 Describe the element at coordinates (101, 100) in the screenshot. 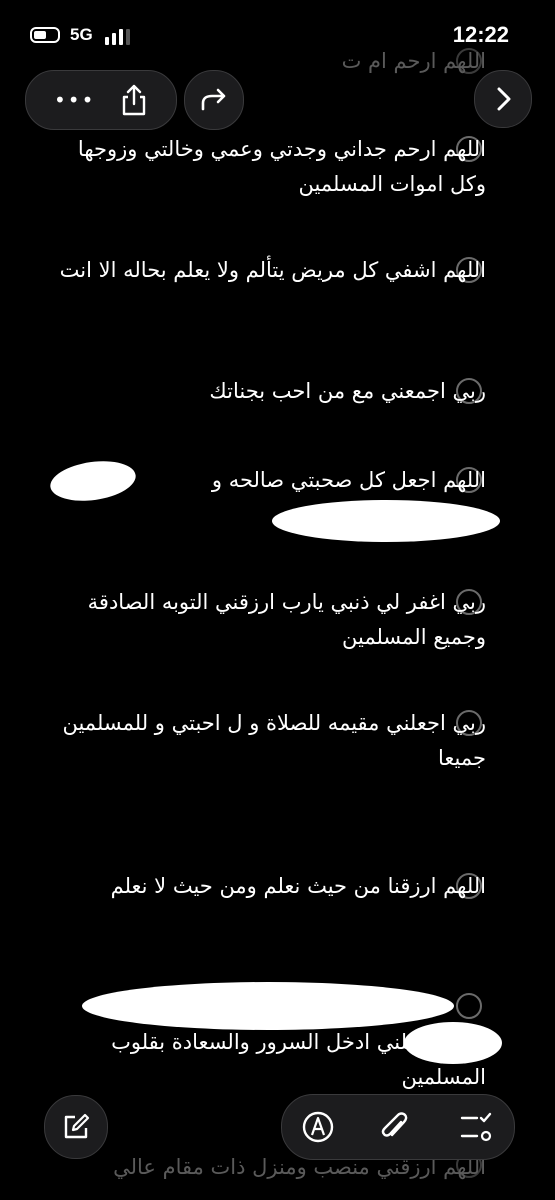

I see `top-actions-pill: •••` at that location.